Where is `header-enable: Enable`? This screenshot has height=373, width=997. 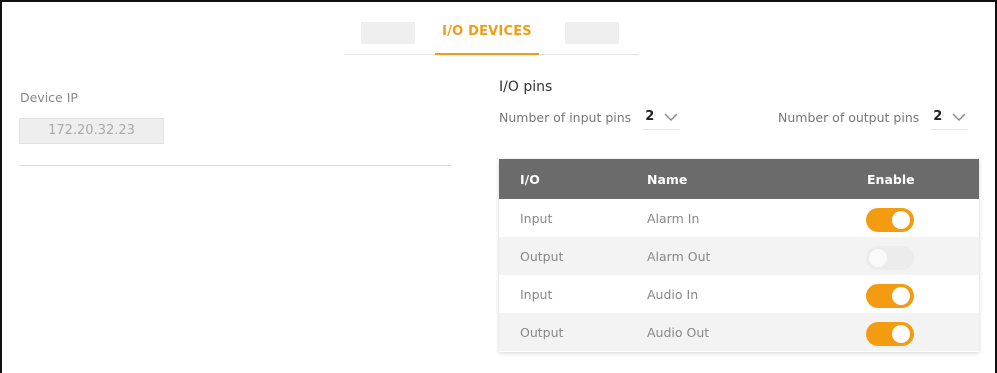
header-enable: Enable is located at coordinates (891, 179).